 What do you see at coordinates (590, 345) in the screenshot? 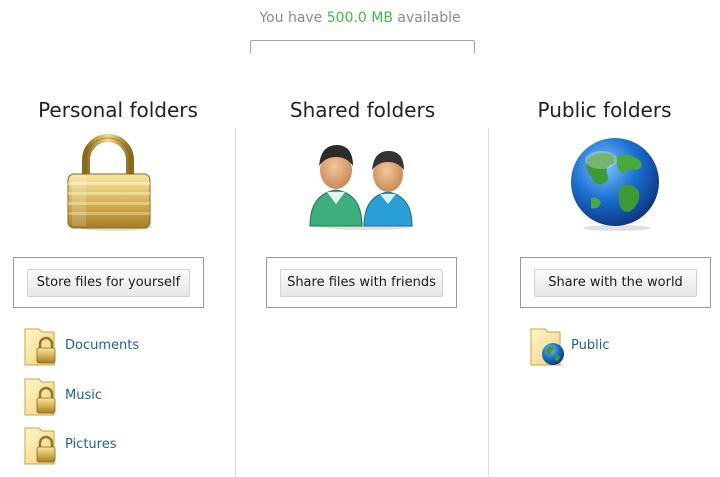
I see `folder-label: Public` at bounding box center [590, 345].